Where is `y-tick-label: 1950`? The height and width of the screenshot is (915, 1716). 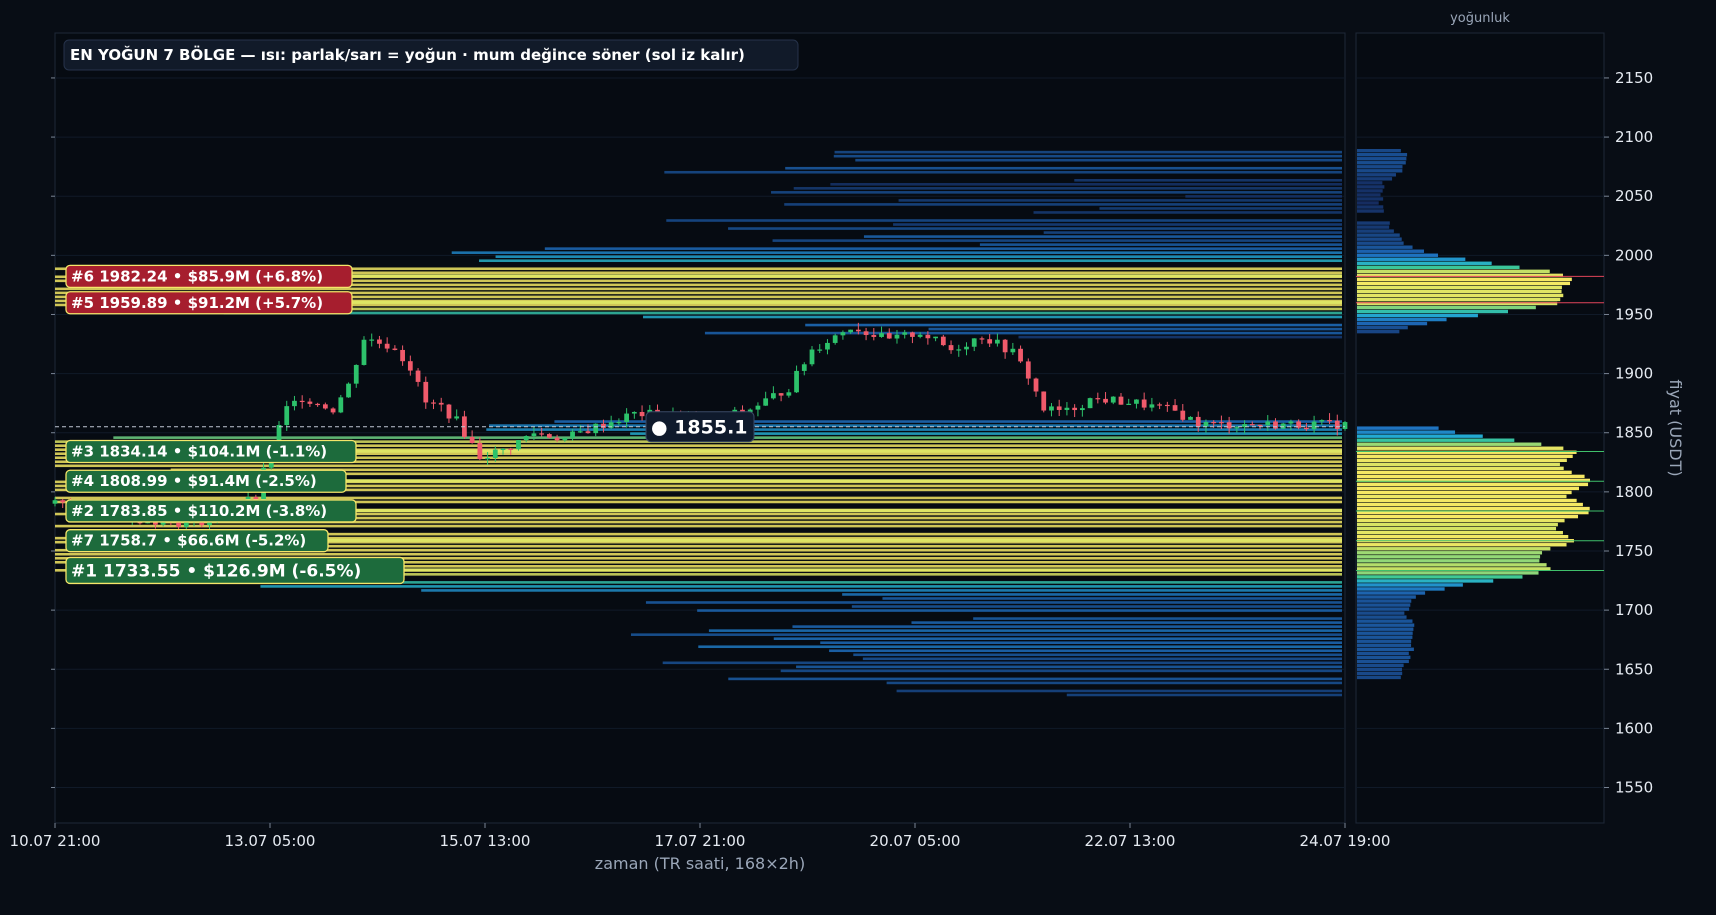 y-tick-label: 1950 is located at coordinates (1634, 314).